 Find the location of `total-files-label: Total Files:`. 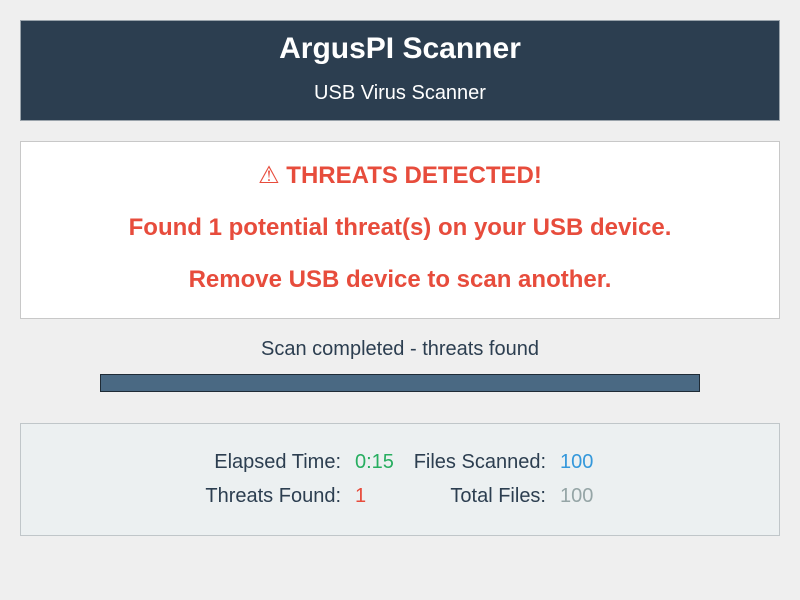

total-files-label: Total Files: is located at coordinates (498, 496).